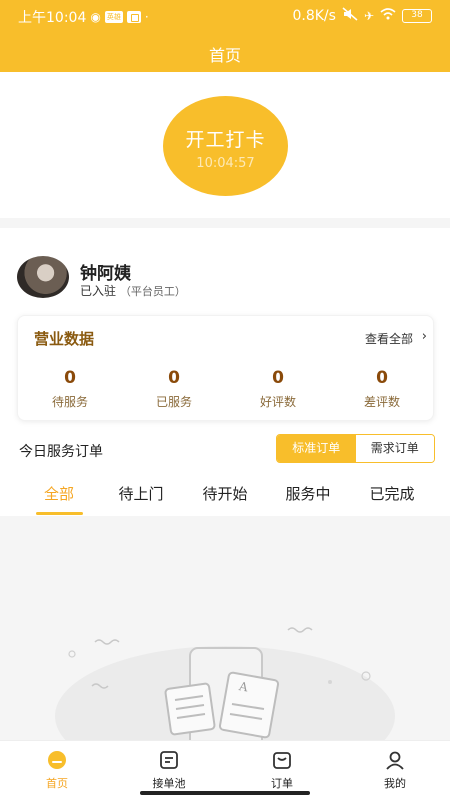 This screenshot has width=450, height=800. I want to click on empty-state-illustration: A, so click(225, 683).